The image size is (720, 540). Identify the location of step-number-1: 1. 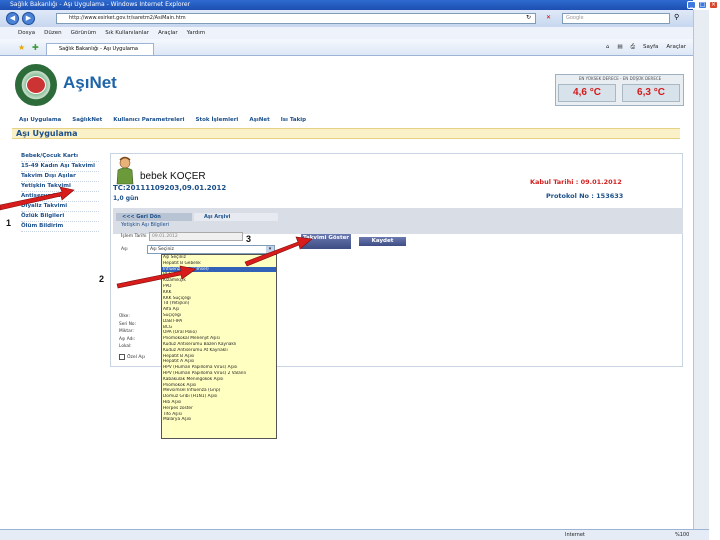
(9, 223).